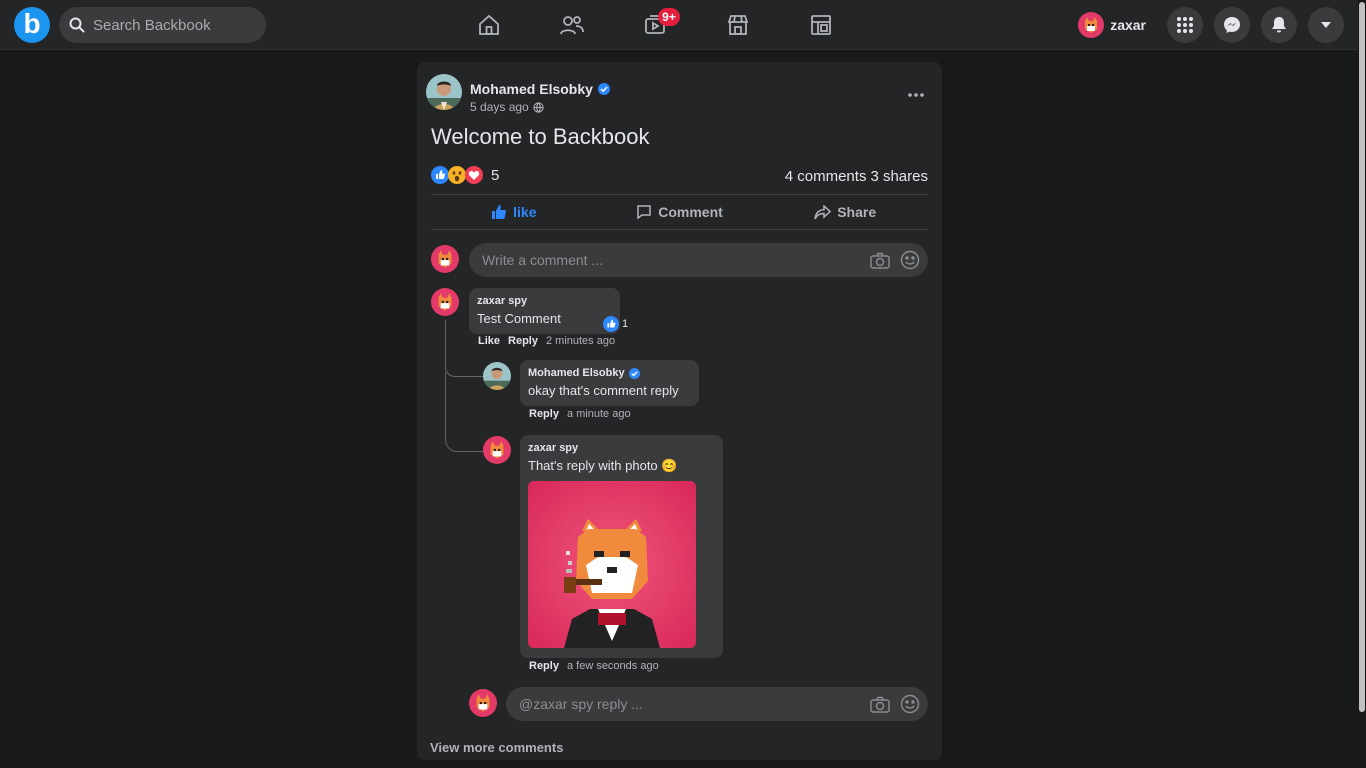 This screenshot has height=768, width=1366. I want to click on comment-box, so click(698, 260).